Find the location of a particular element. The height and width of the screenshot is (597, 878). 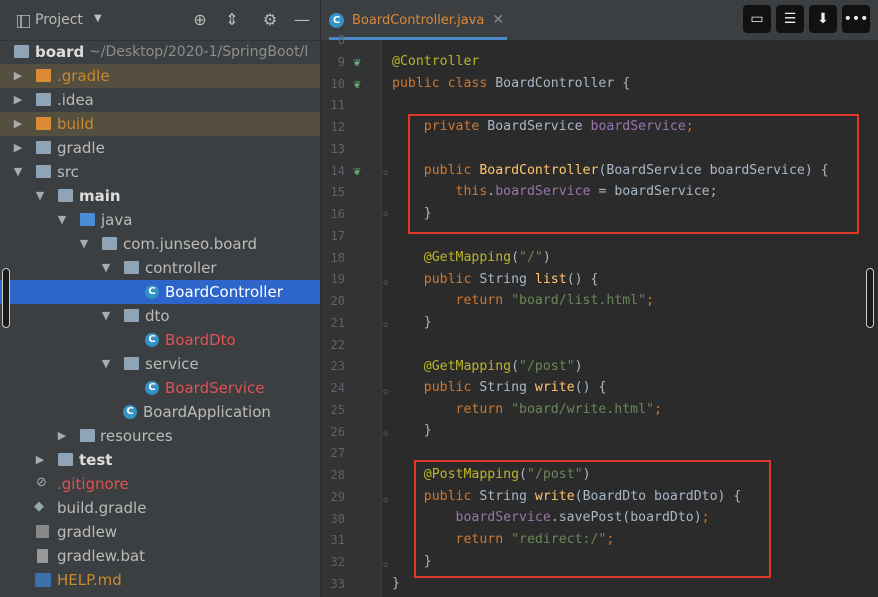

locate-icon: ⊕ is located at coordinates (200, 20).